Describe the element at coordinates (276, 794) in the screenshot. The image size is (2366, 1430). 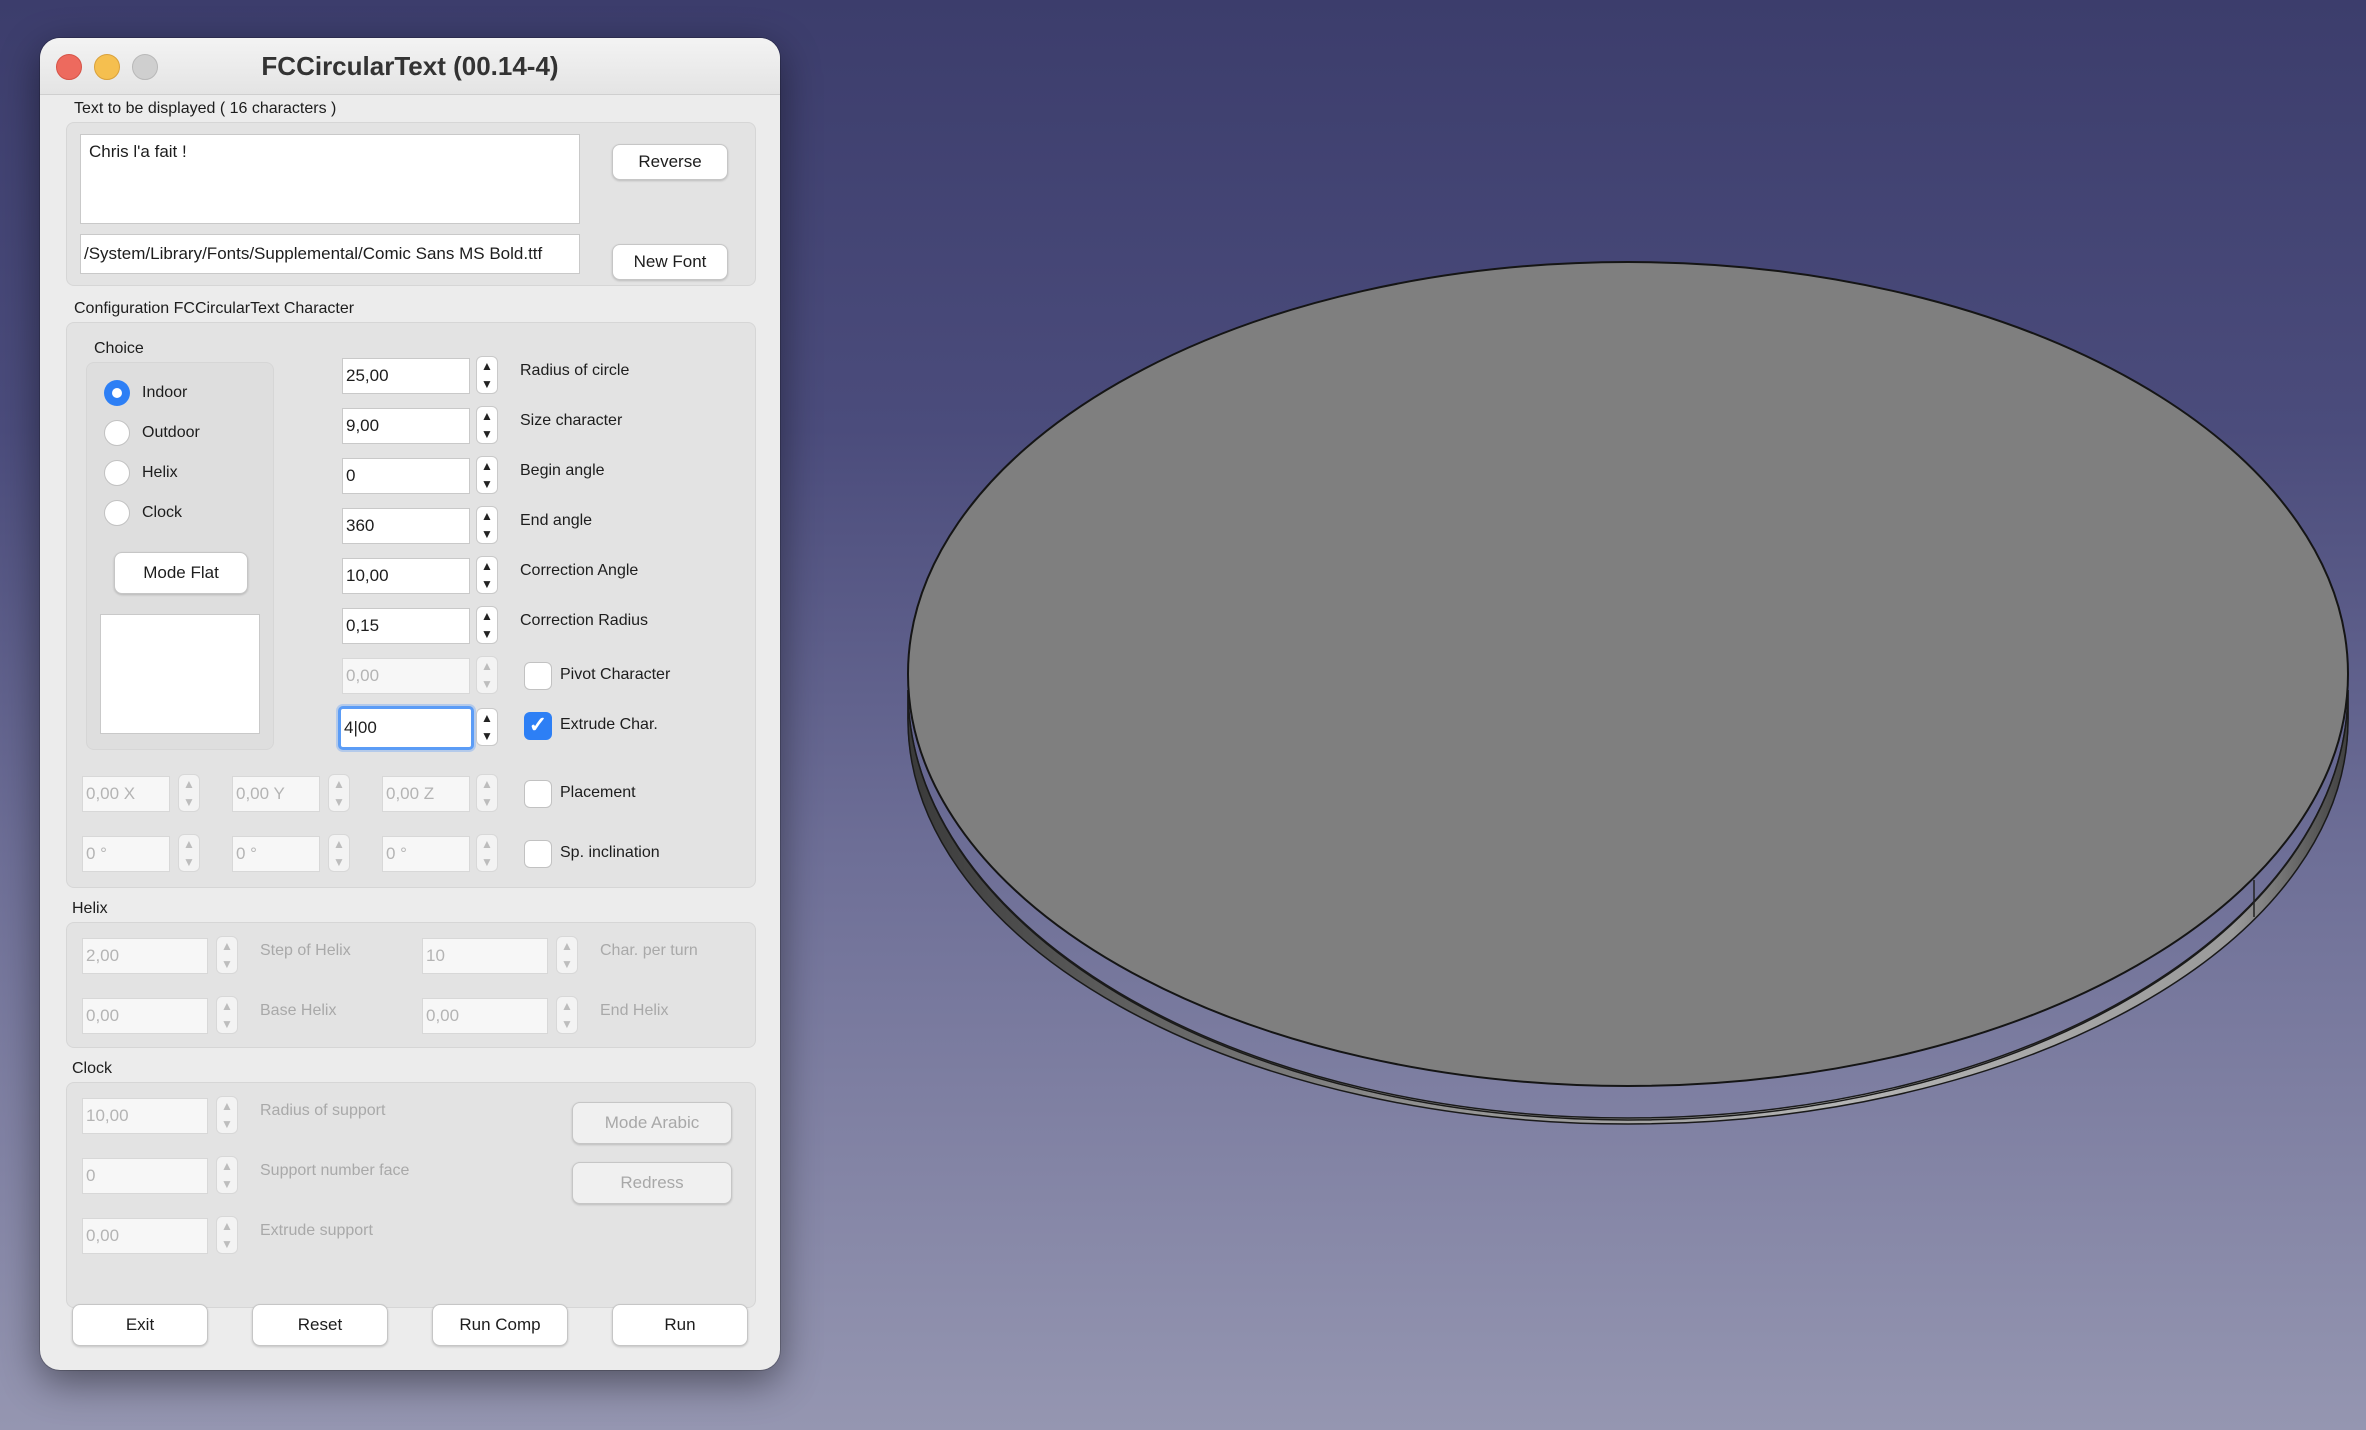
I see `placement-y-input: 0,00 Y` at that location.